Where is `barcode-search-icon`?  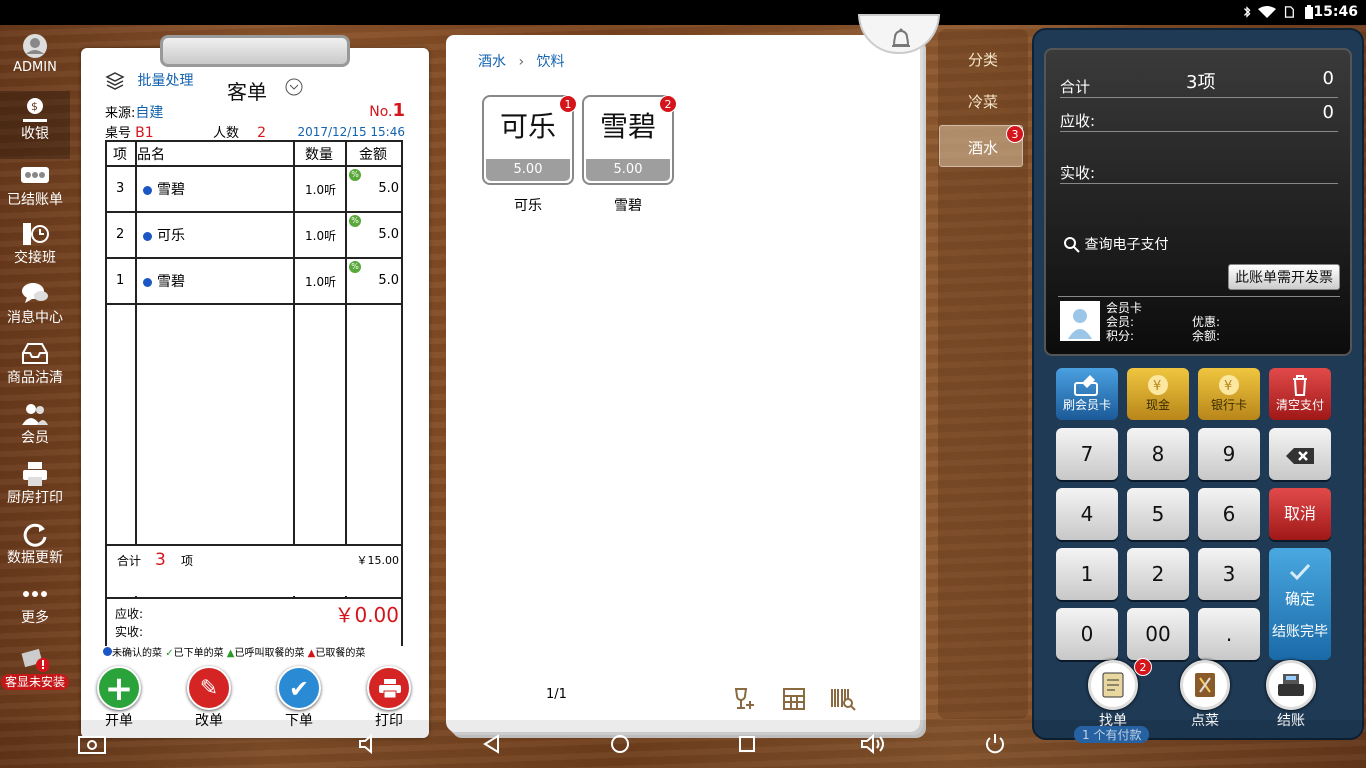
barcode-search-icon is located at coordinates (843, 699).